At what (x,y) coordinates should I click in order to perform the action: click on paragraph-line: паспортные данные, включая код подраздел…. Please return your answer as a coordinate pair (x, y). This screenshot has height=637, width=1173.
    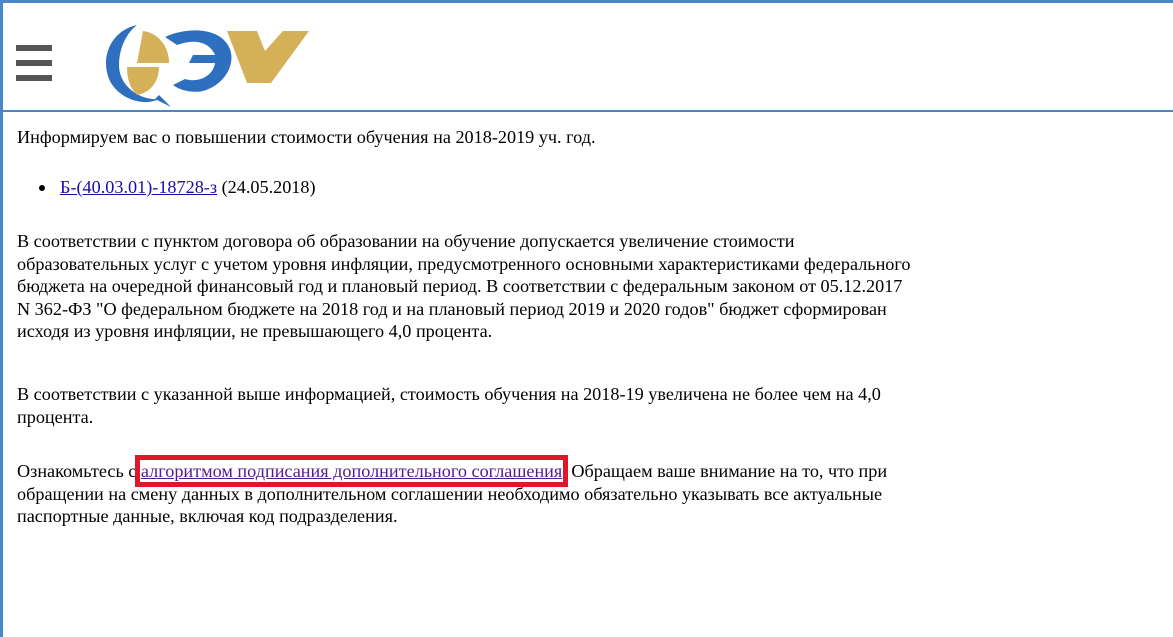
    Looking at the image, I should click on (207, 516).